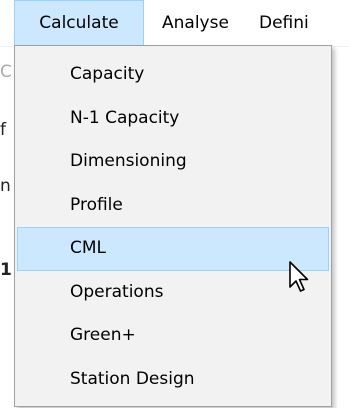  Describe the element at coordinates (284, 23) in the screenshot. I see `menu-definitions: Defini` at that location.